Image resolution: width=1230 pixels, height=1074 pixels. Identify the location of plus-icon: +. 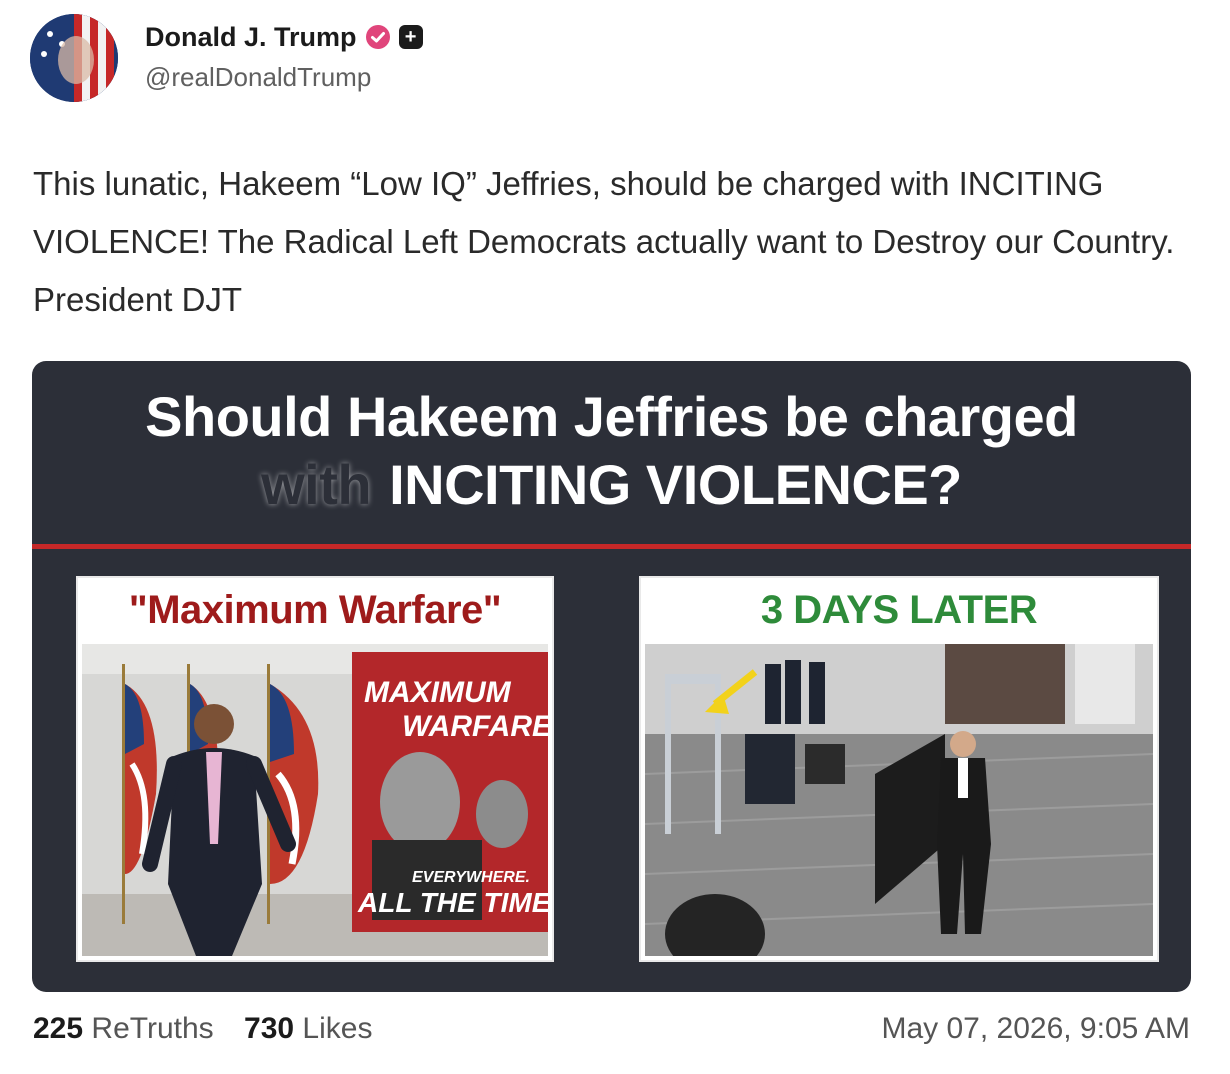
(410, 37).